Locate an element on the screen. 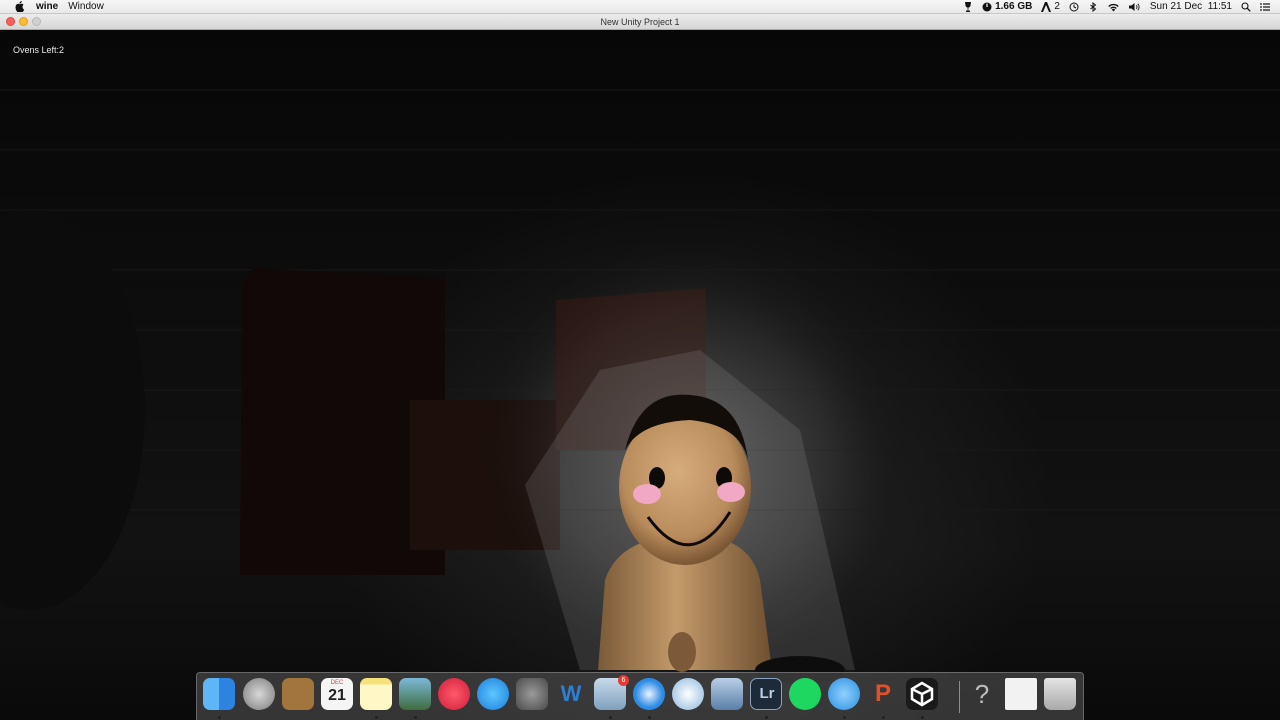 The width and height of the screenshot is (1280, 720). spotlight-search-icon is located at coordinates (1246, 6).